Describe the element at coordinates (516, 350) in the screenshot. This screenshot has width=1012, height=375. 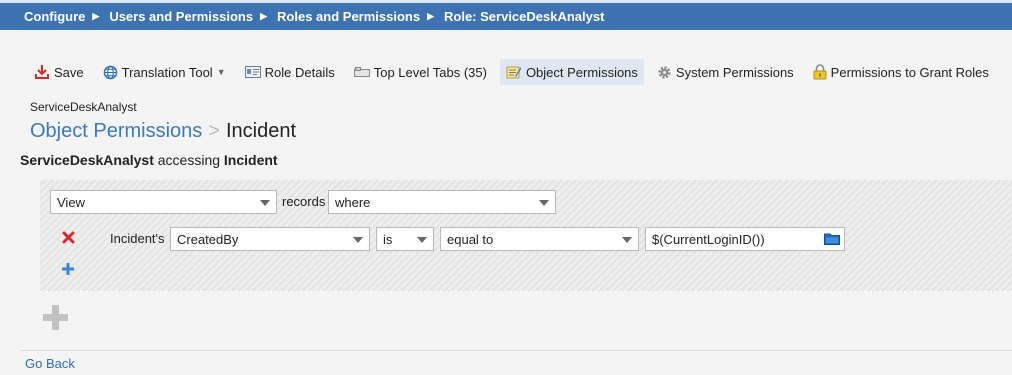
I see `footer-divider` at that location.